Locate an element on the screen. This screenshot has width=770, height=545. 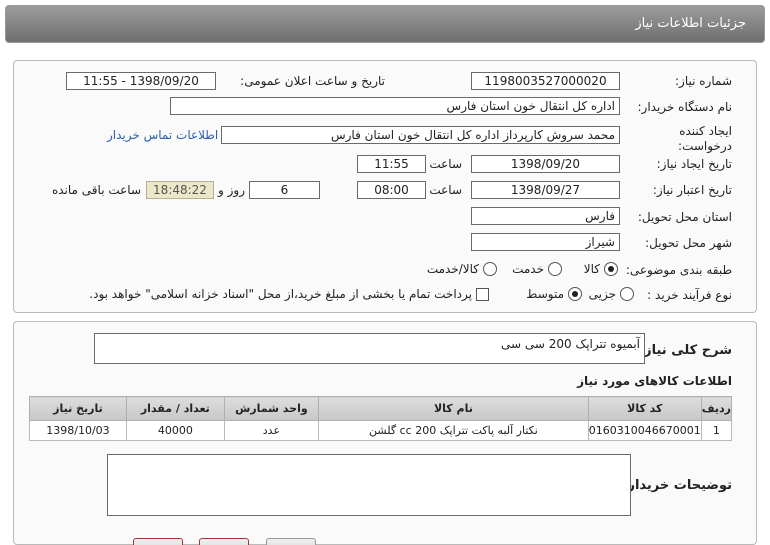
created-time-field: 11:55 is located at coordinates (391, 164).